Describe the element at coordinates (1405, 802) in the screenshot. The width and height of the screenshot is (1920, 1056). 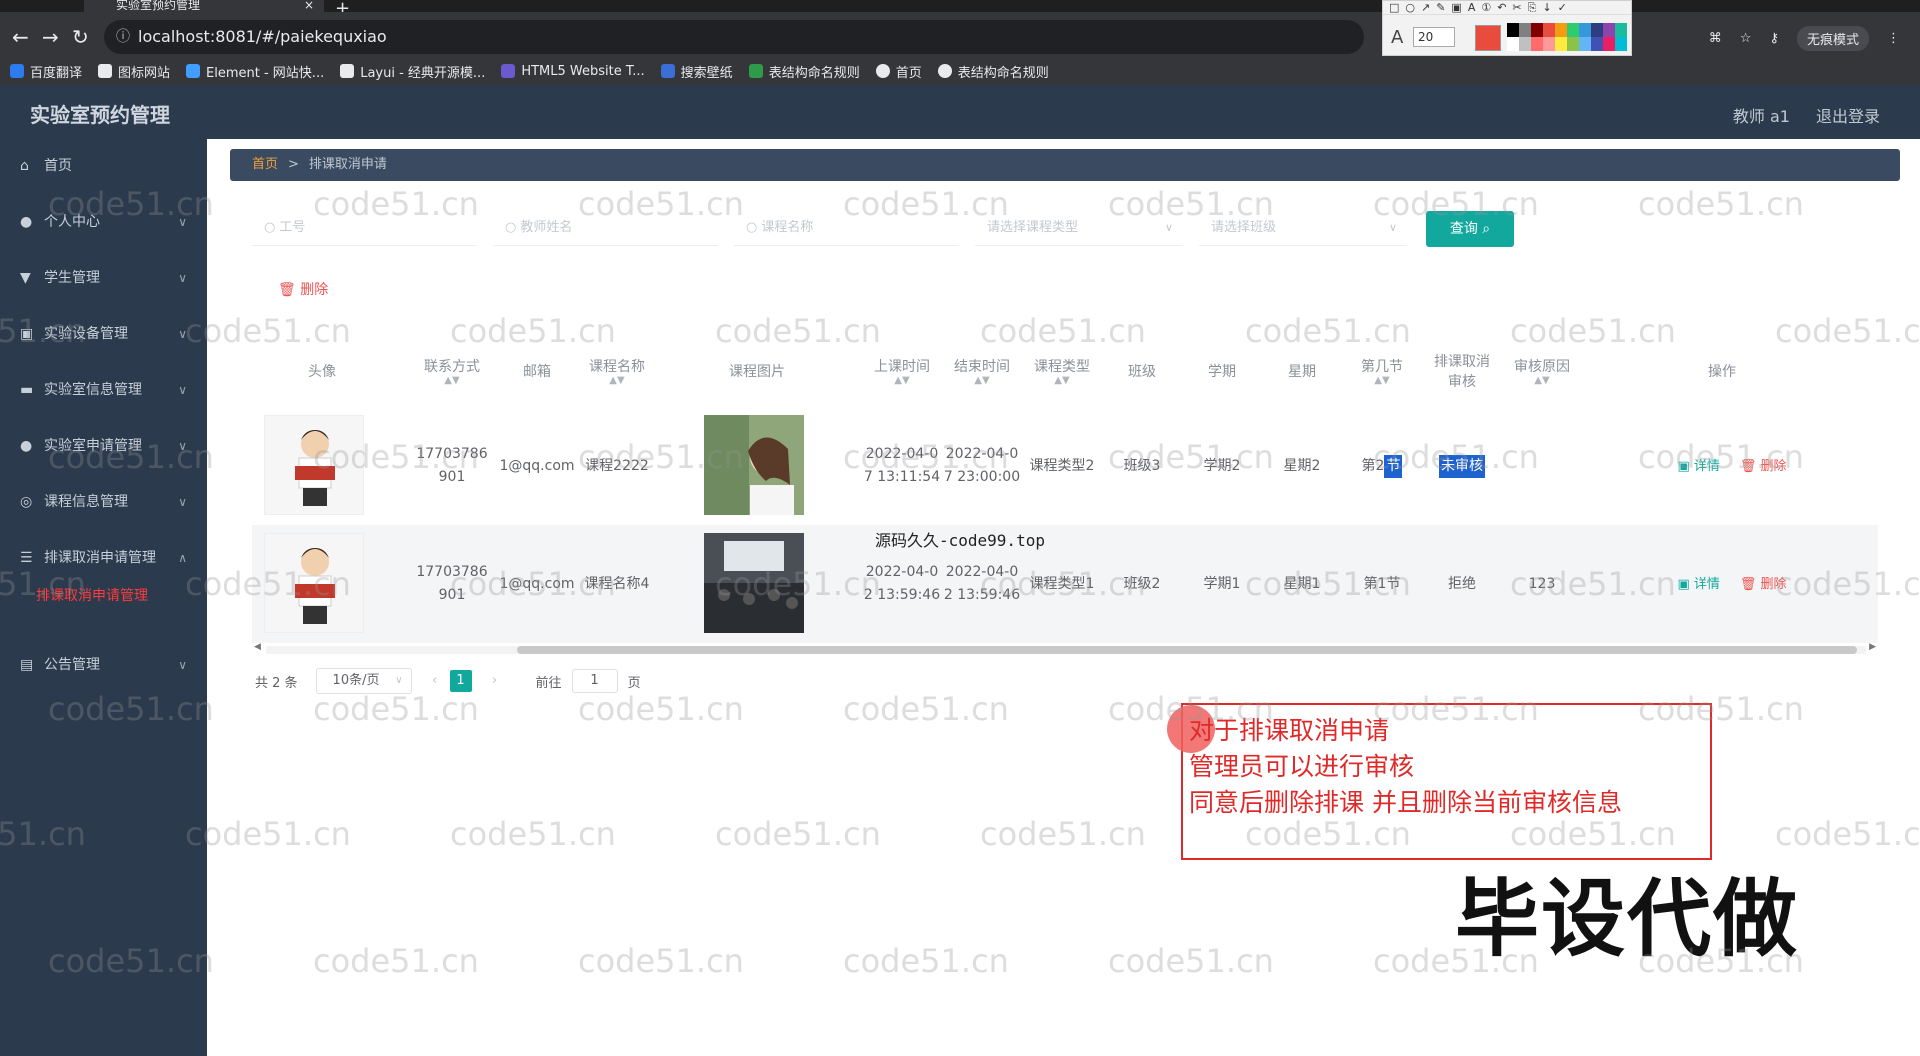
I see `annotation-line: 同意后删除排课 并且删除当前审核信息` at that location.